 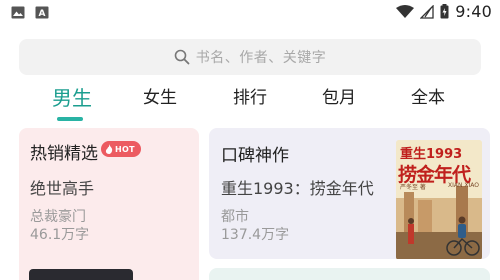 I want to click on signal-icon, so click(x=427, y=11).